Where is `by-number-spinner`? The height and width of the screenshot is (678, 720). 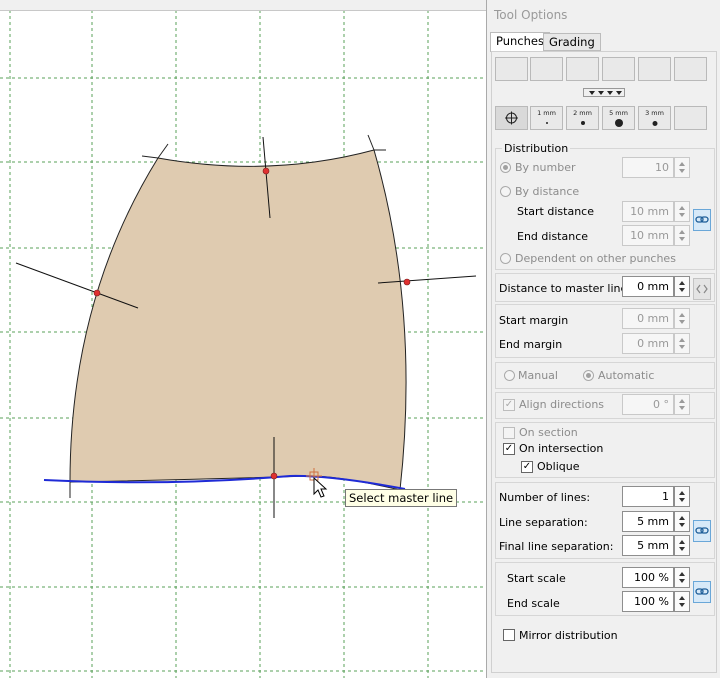 by-number-spinner is located at coordinates (682, 167).